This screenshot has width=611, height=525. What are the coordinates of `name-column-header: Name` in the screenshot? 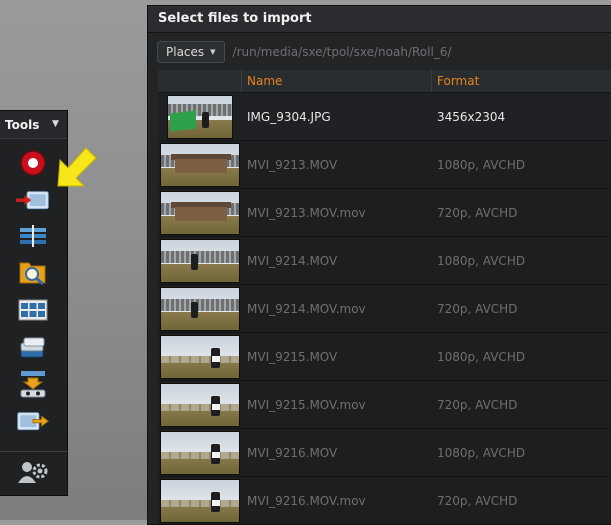 It's located at (337, 81).